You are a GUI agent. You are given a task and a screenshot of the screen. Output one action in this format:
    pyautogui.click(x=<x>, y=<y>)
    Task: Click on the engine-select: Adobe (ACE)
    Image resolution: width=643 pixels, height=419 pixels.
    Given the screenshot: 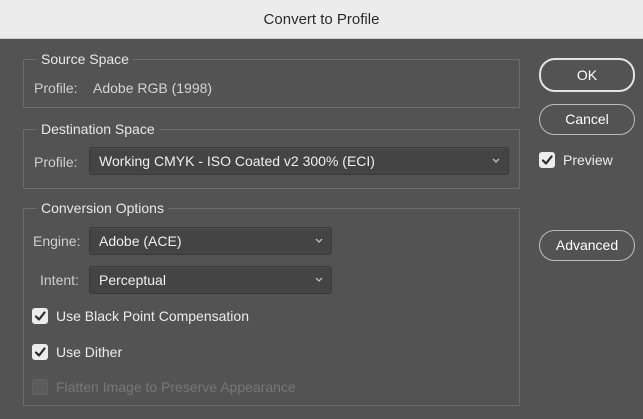 What is the action you would take?
    pyautogui.click(x=210, y=241)
    